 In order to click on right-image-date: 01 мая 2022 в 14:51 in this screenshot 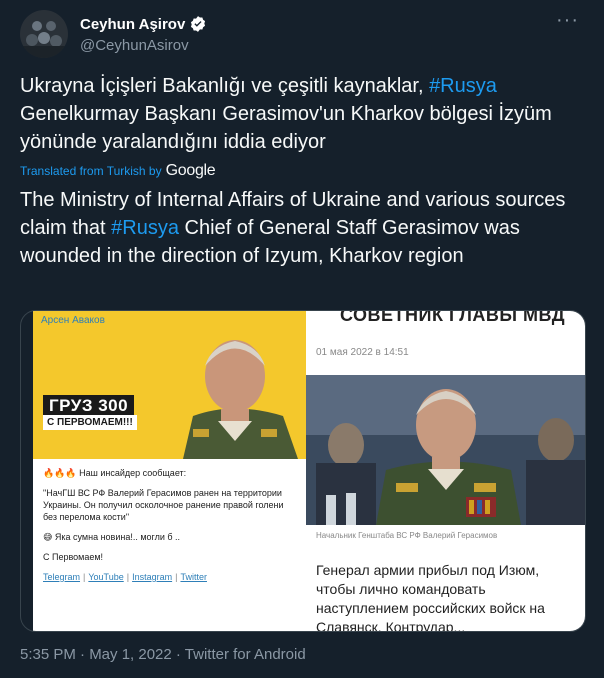, I will do `click(362, 352)`.